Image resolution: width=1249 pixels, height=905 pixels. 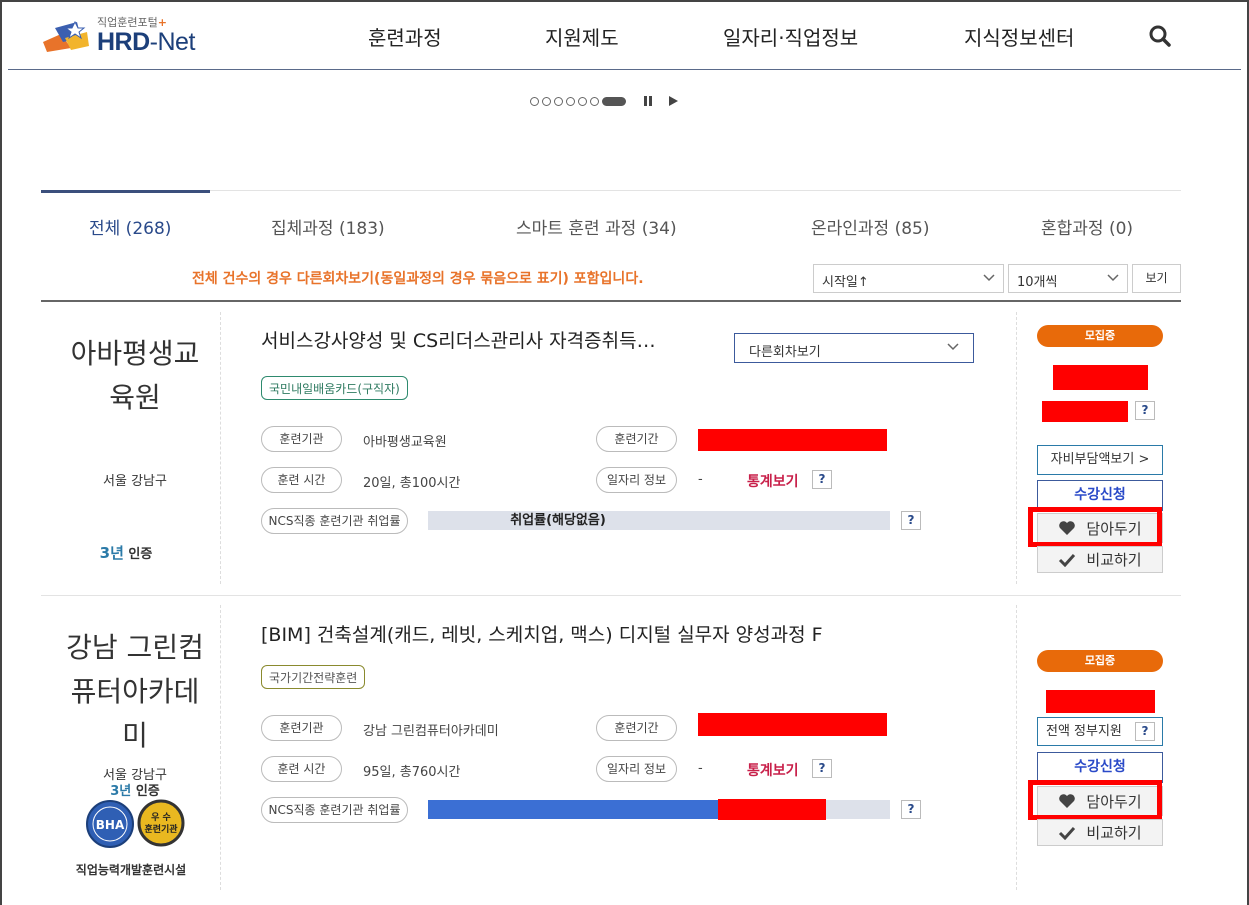 What do you see at coordinates (1100, 460) in the screenshot?
I see `self-pay-button: 자비부담액보기 >` at bounding box center [1100, 460].